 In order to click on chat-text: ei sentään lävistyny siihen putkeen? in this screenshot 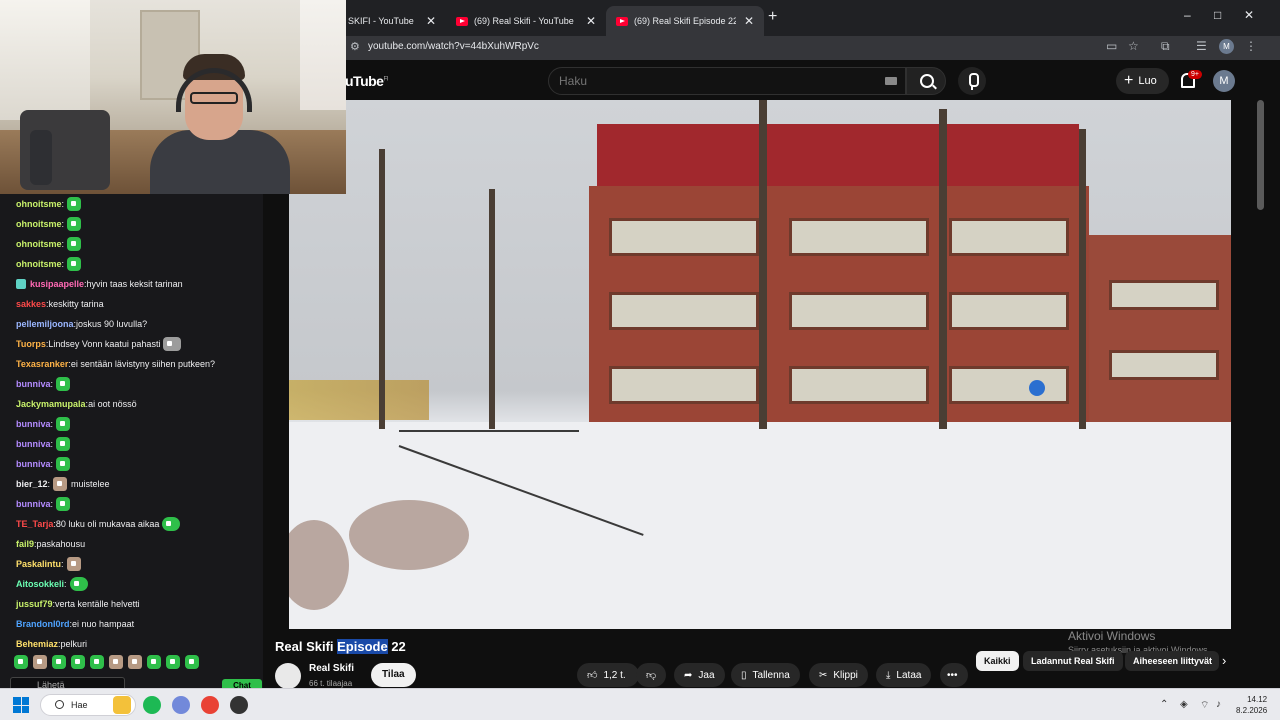, I will do `click(142, 364)`.